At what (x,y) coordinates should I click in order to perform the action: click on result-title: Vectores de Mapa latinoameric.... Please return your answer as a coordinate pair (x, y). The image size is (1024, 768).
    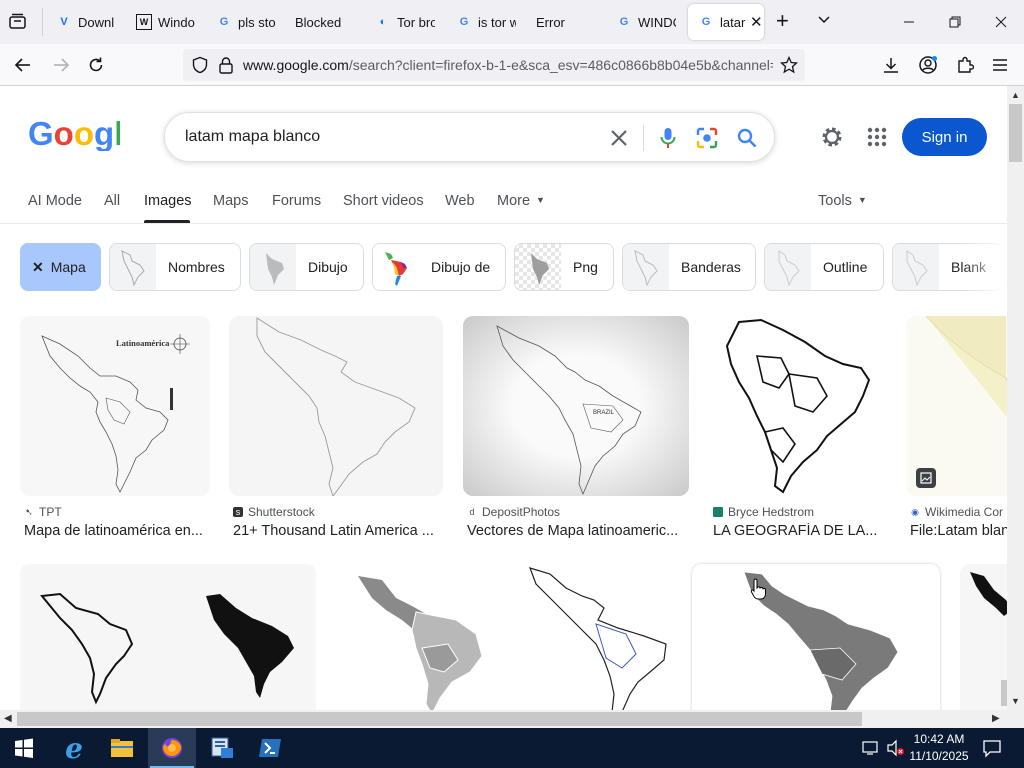
    Looking at the image, I should click on (578, 531).